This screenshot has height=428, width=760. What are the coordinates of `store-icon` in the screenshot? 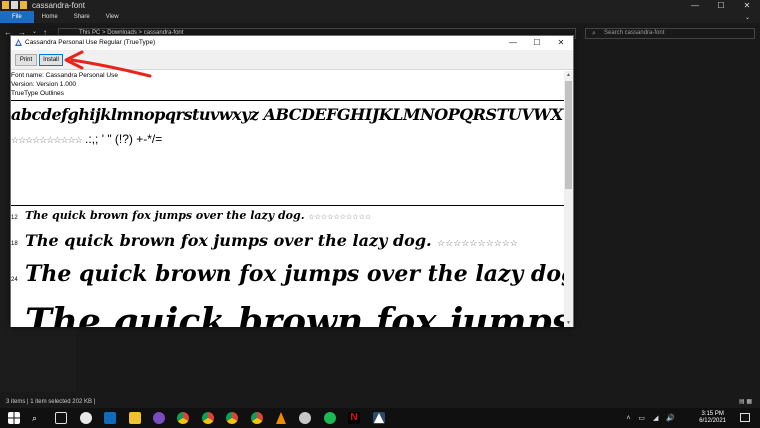 It's located at (110, 418).